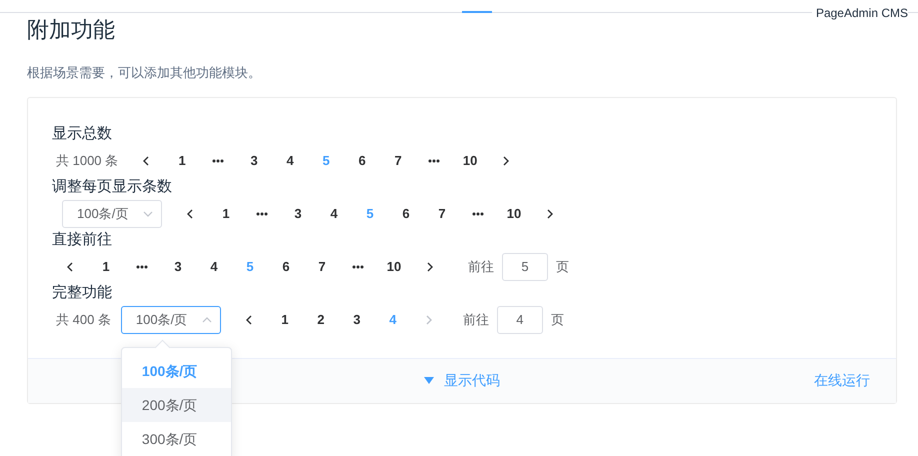 This screenshot has height=456, width=918. What do you see at coordinates (71, 30) in the screenshot?
I see `page-title: 附加功能` at bounding box center [71, 30].